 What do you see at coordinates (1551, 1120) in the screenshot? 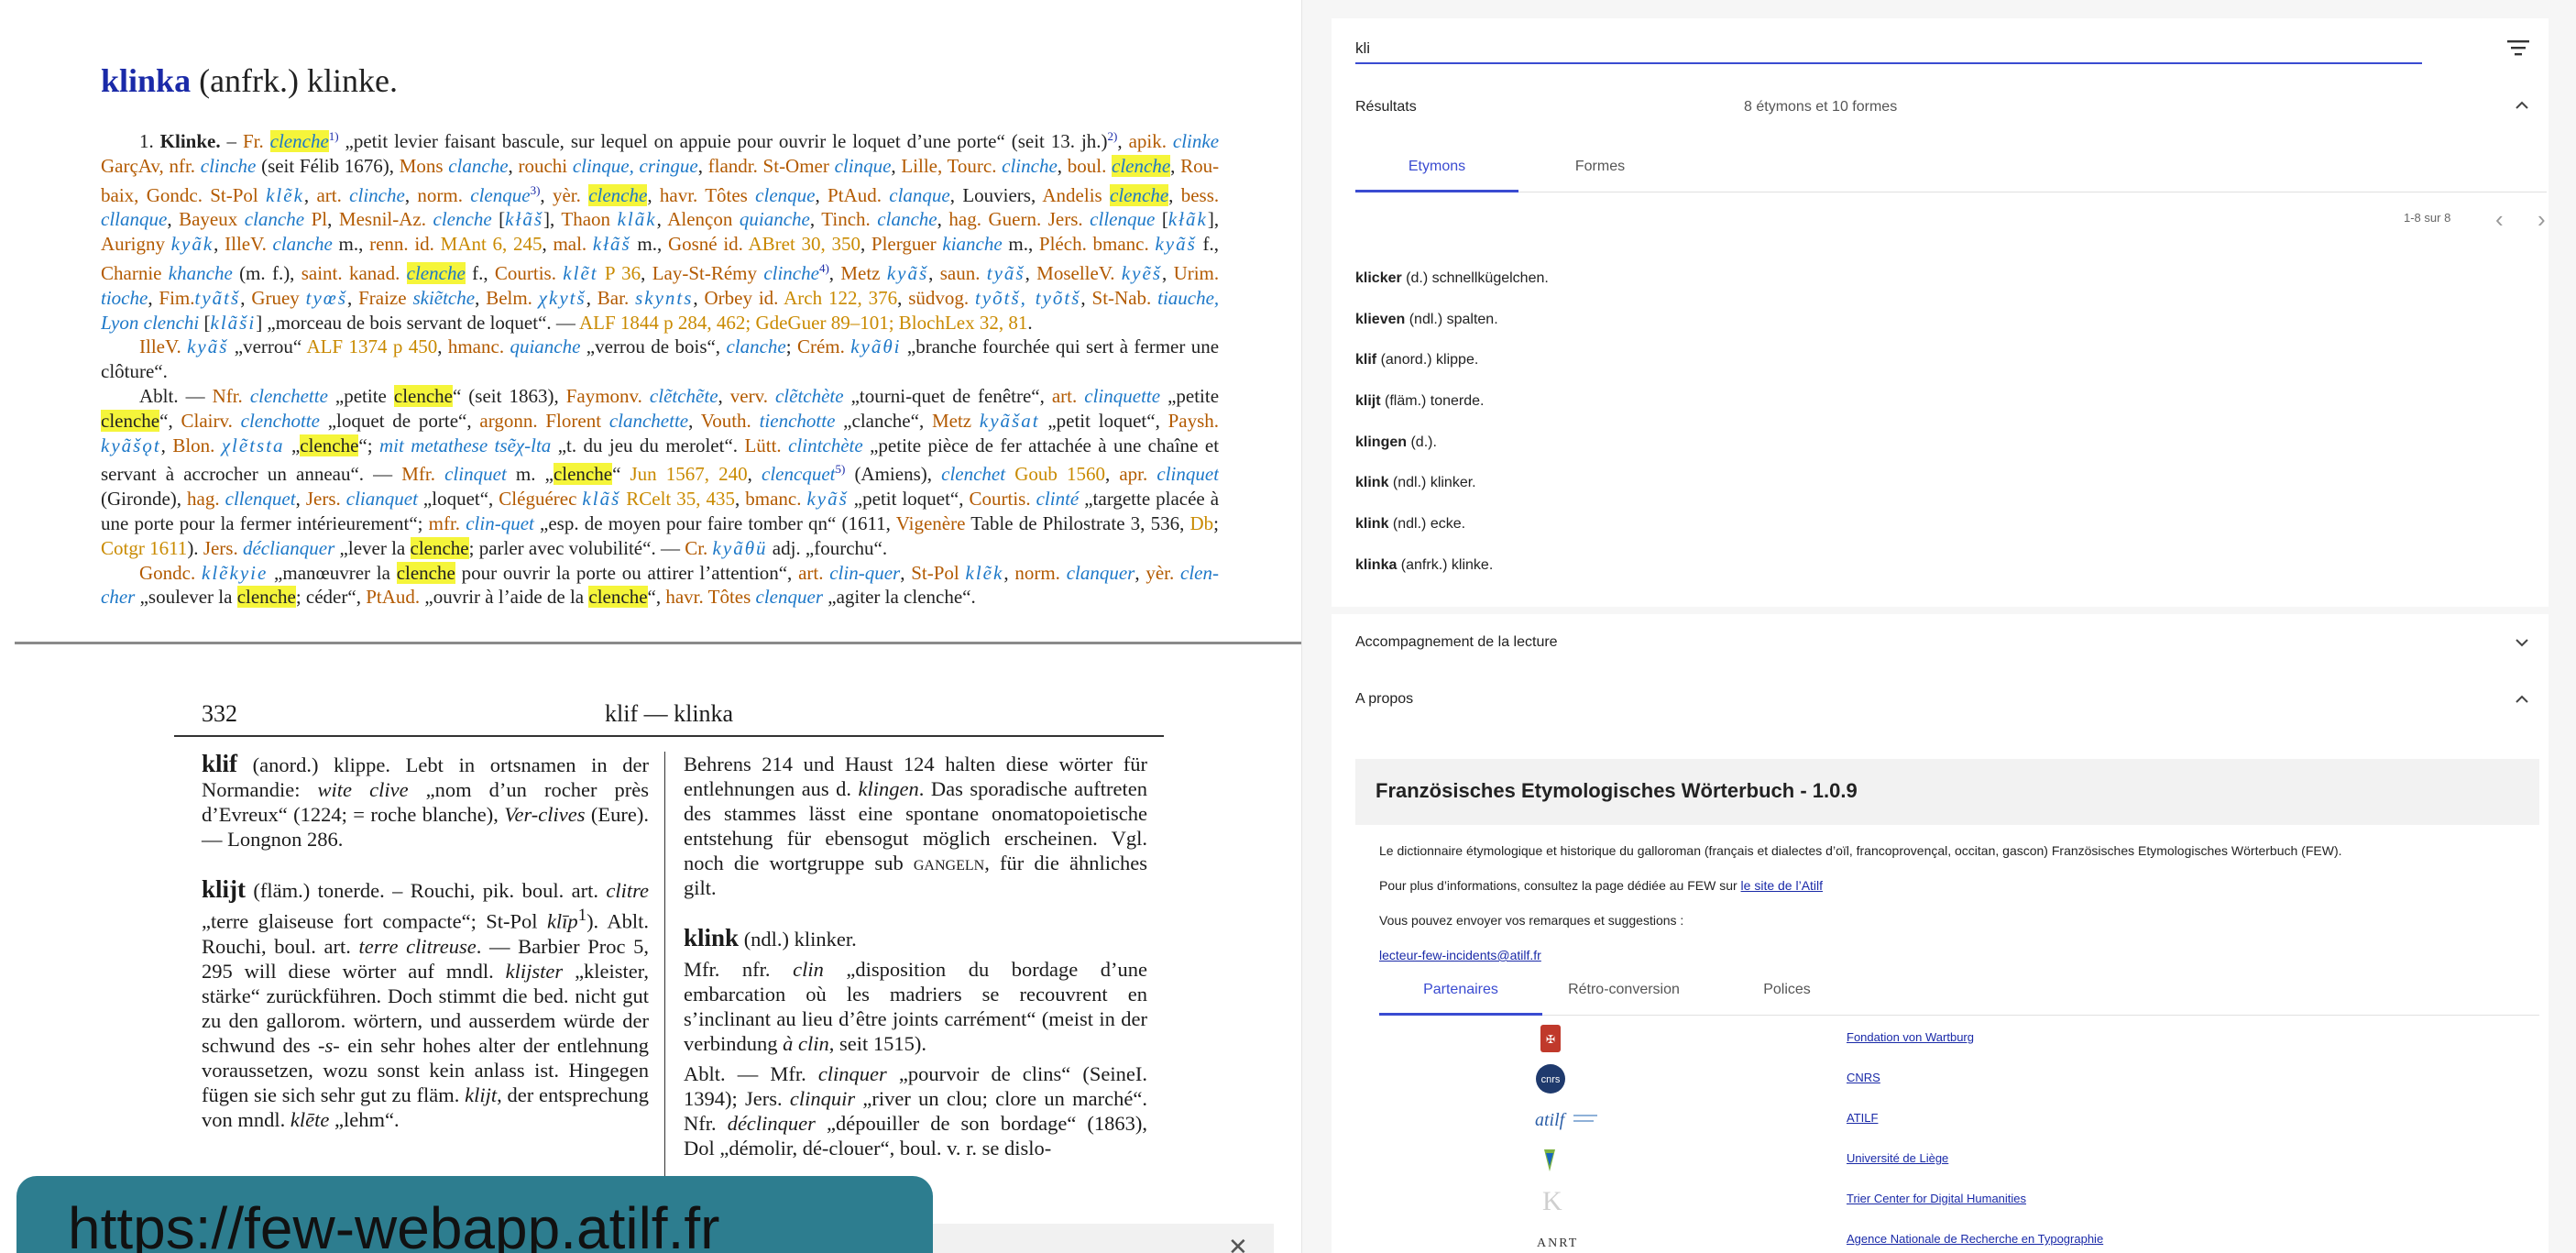
I see `svg-text: atilf` at bounding box center [1551, 1120].